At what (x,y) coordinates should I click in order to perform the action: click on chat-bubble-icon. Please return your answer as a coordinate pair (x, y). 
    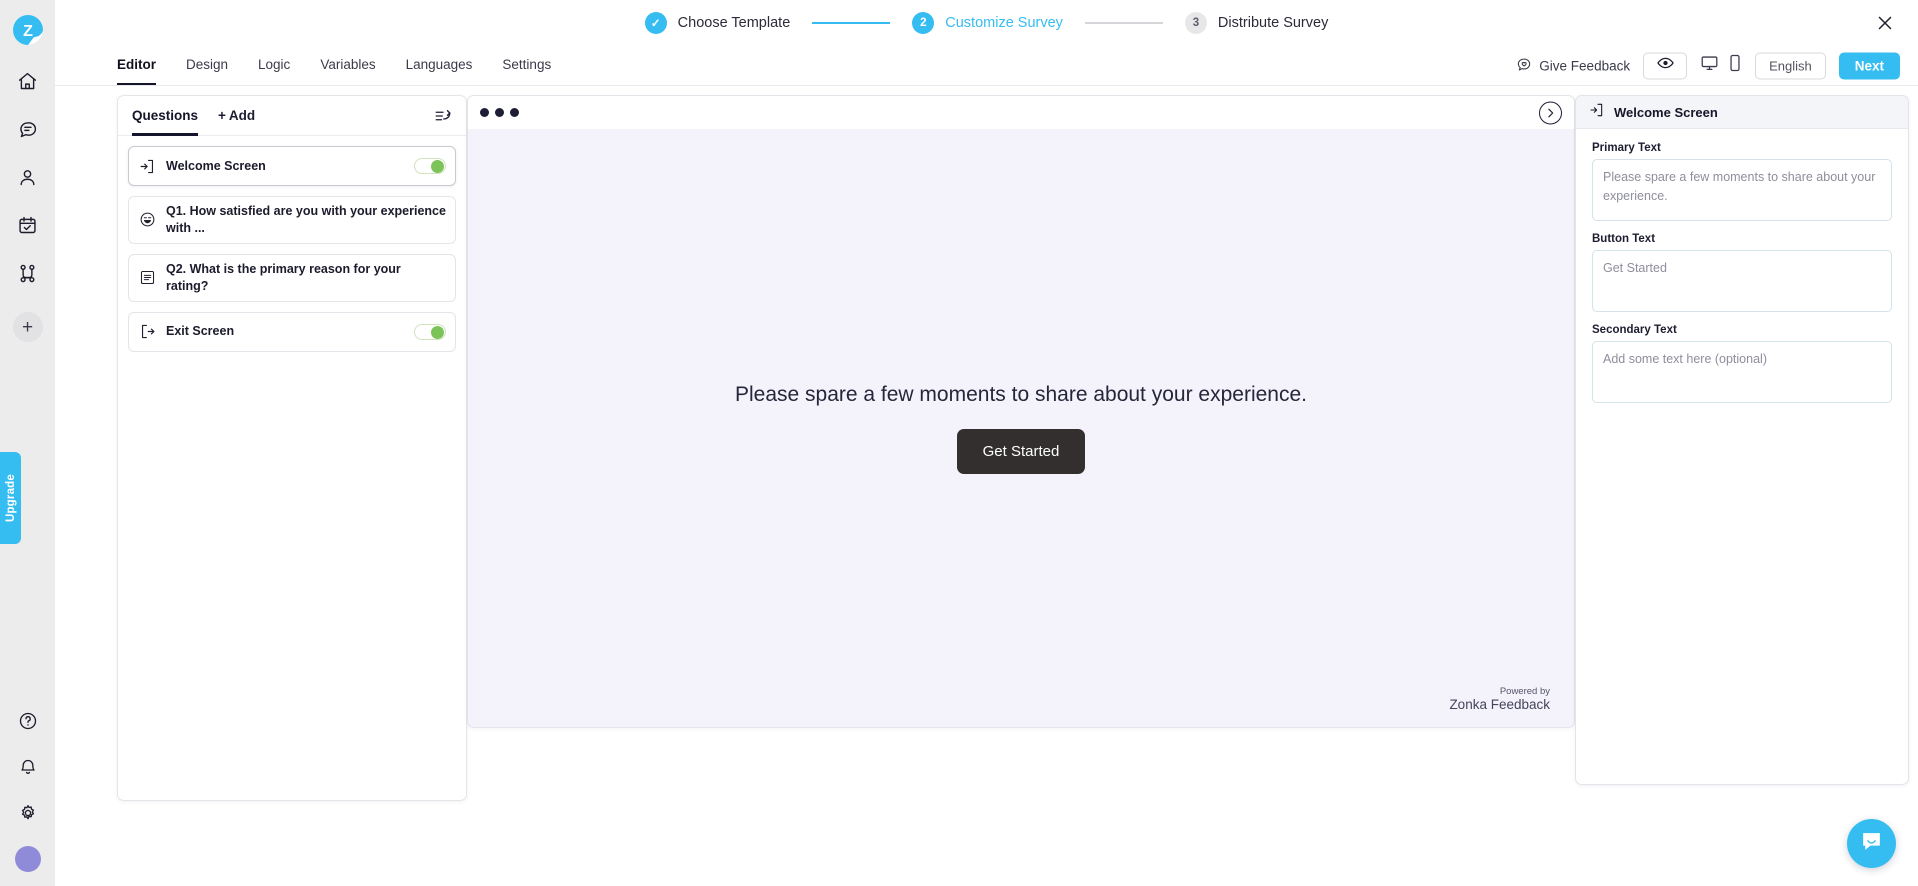
    Looking at the image, I should click on (1871, 844).